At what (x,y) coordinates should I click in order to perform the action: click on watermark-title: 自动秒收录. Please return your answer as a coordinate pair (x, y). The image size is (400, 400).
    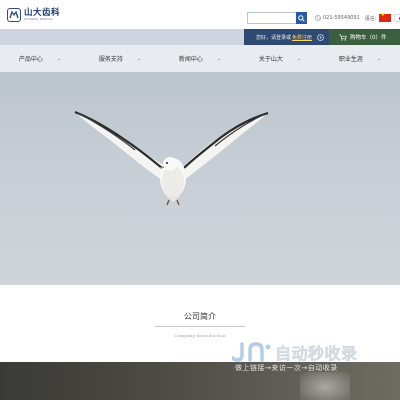
    Looking at the image, I should click on (316, 354).